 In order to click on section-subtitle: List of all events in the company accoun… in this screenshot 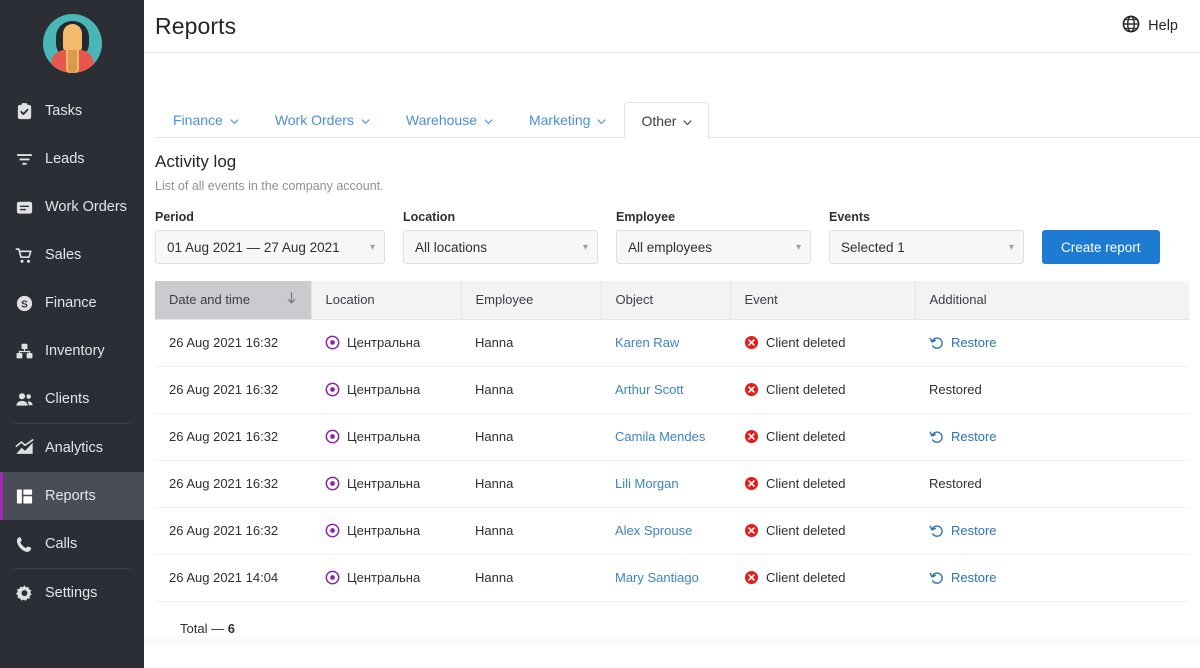, I will do `click(269, 186)`.